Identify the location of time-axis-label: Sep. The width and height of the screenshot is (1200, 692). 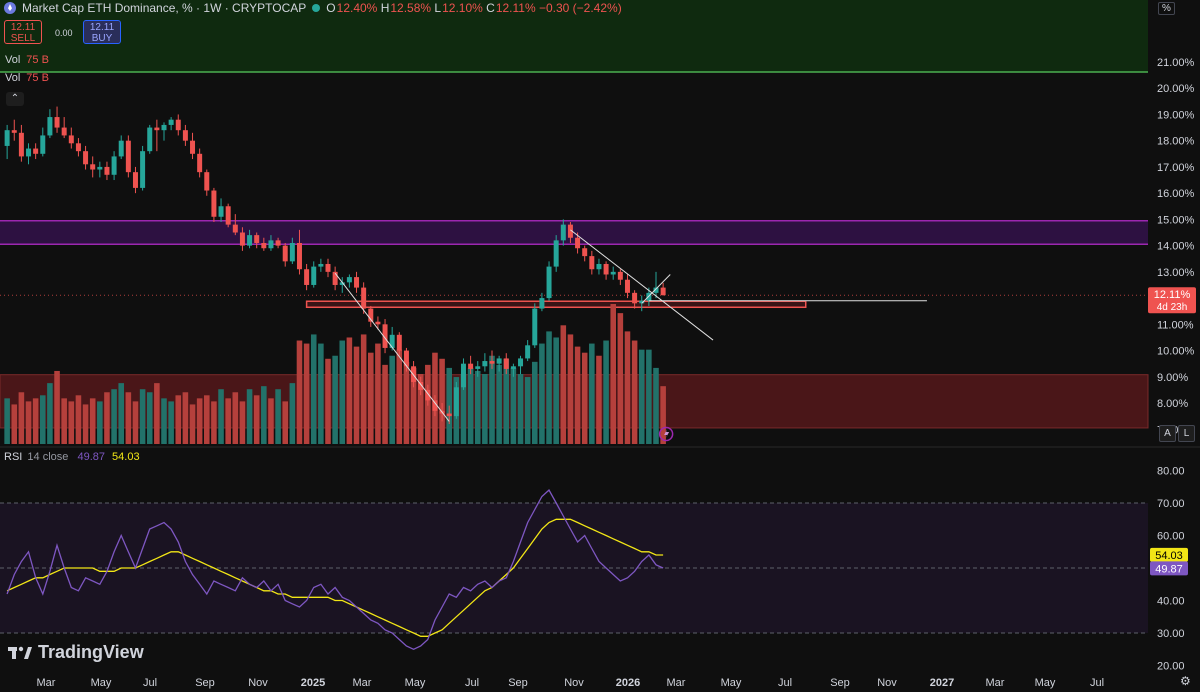
(518, 683).